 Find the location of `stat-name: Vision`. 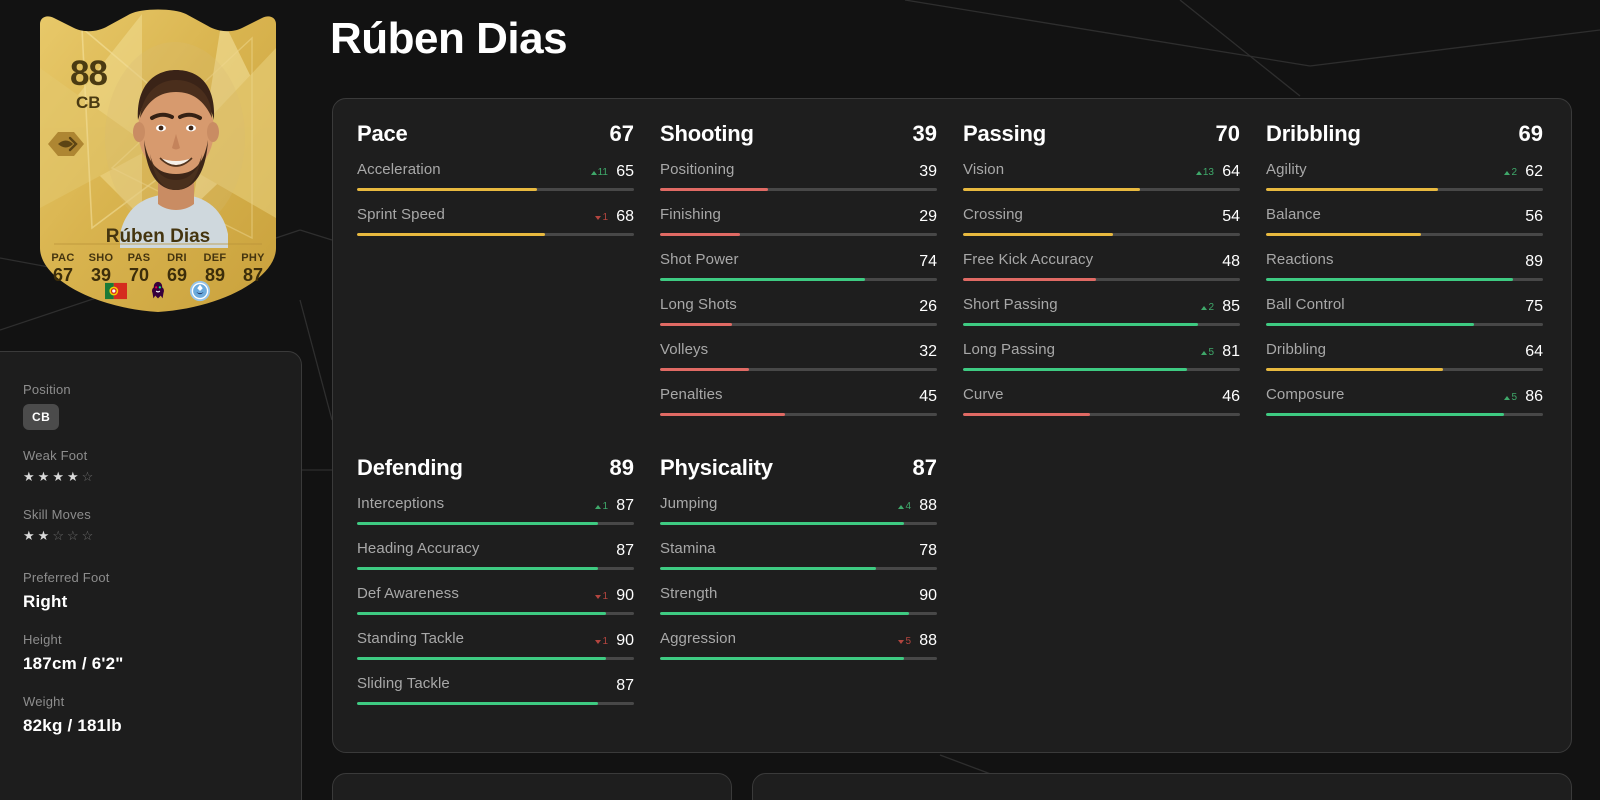

stat-name: Vision is located at coordinates (984, 169).